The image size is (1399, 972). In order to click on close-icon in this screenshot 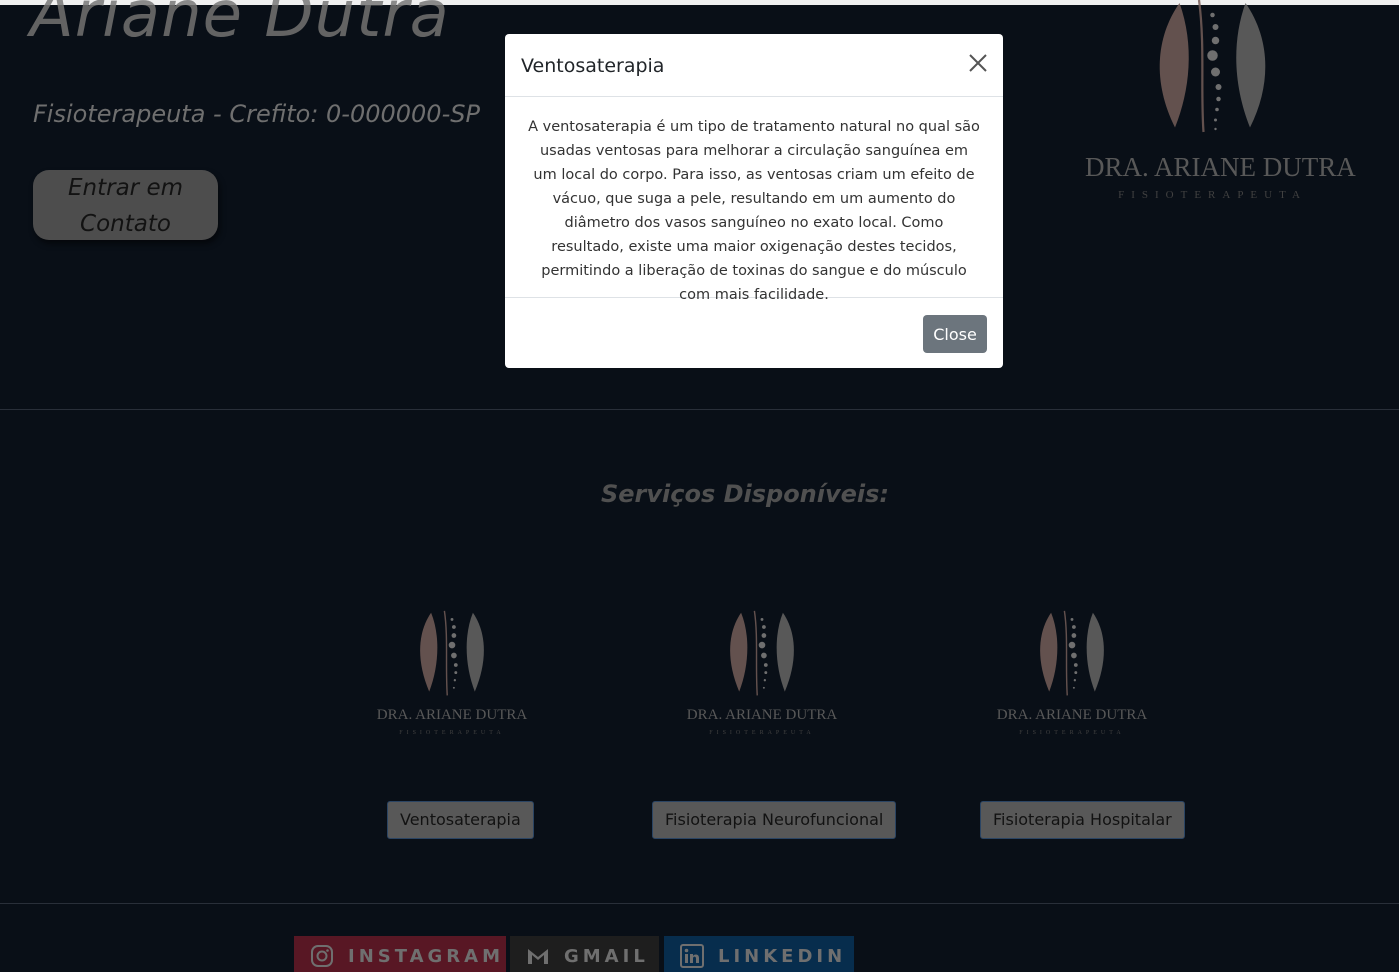, I will do `click(978, 63)`.